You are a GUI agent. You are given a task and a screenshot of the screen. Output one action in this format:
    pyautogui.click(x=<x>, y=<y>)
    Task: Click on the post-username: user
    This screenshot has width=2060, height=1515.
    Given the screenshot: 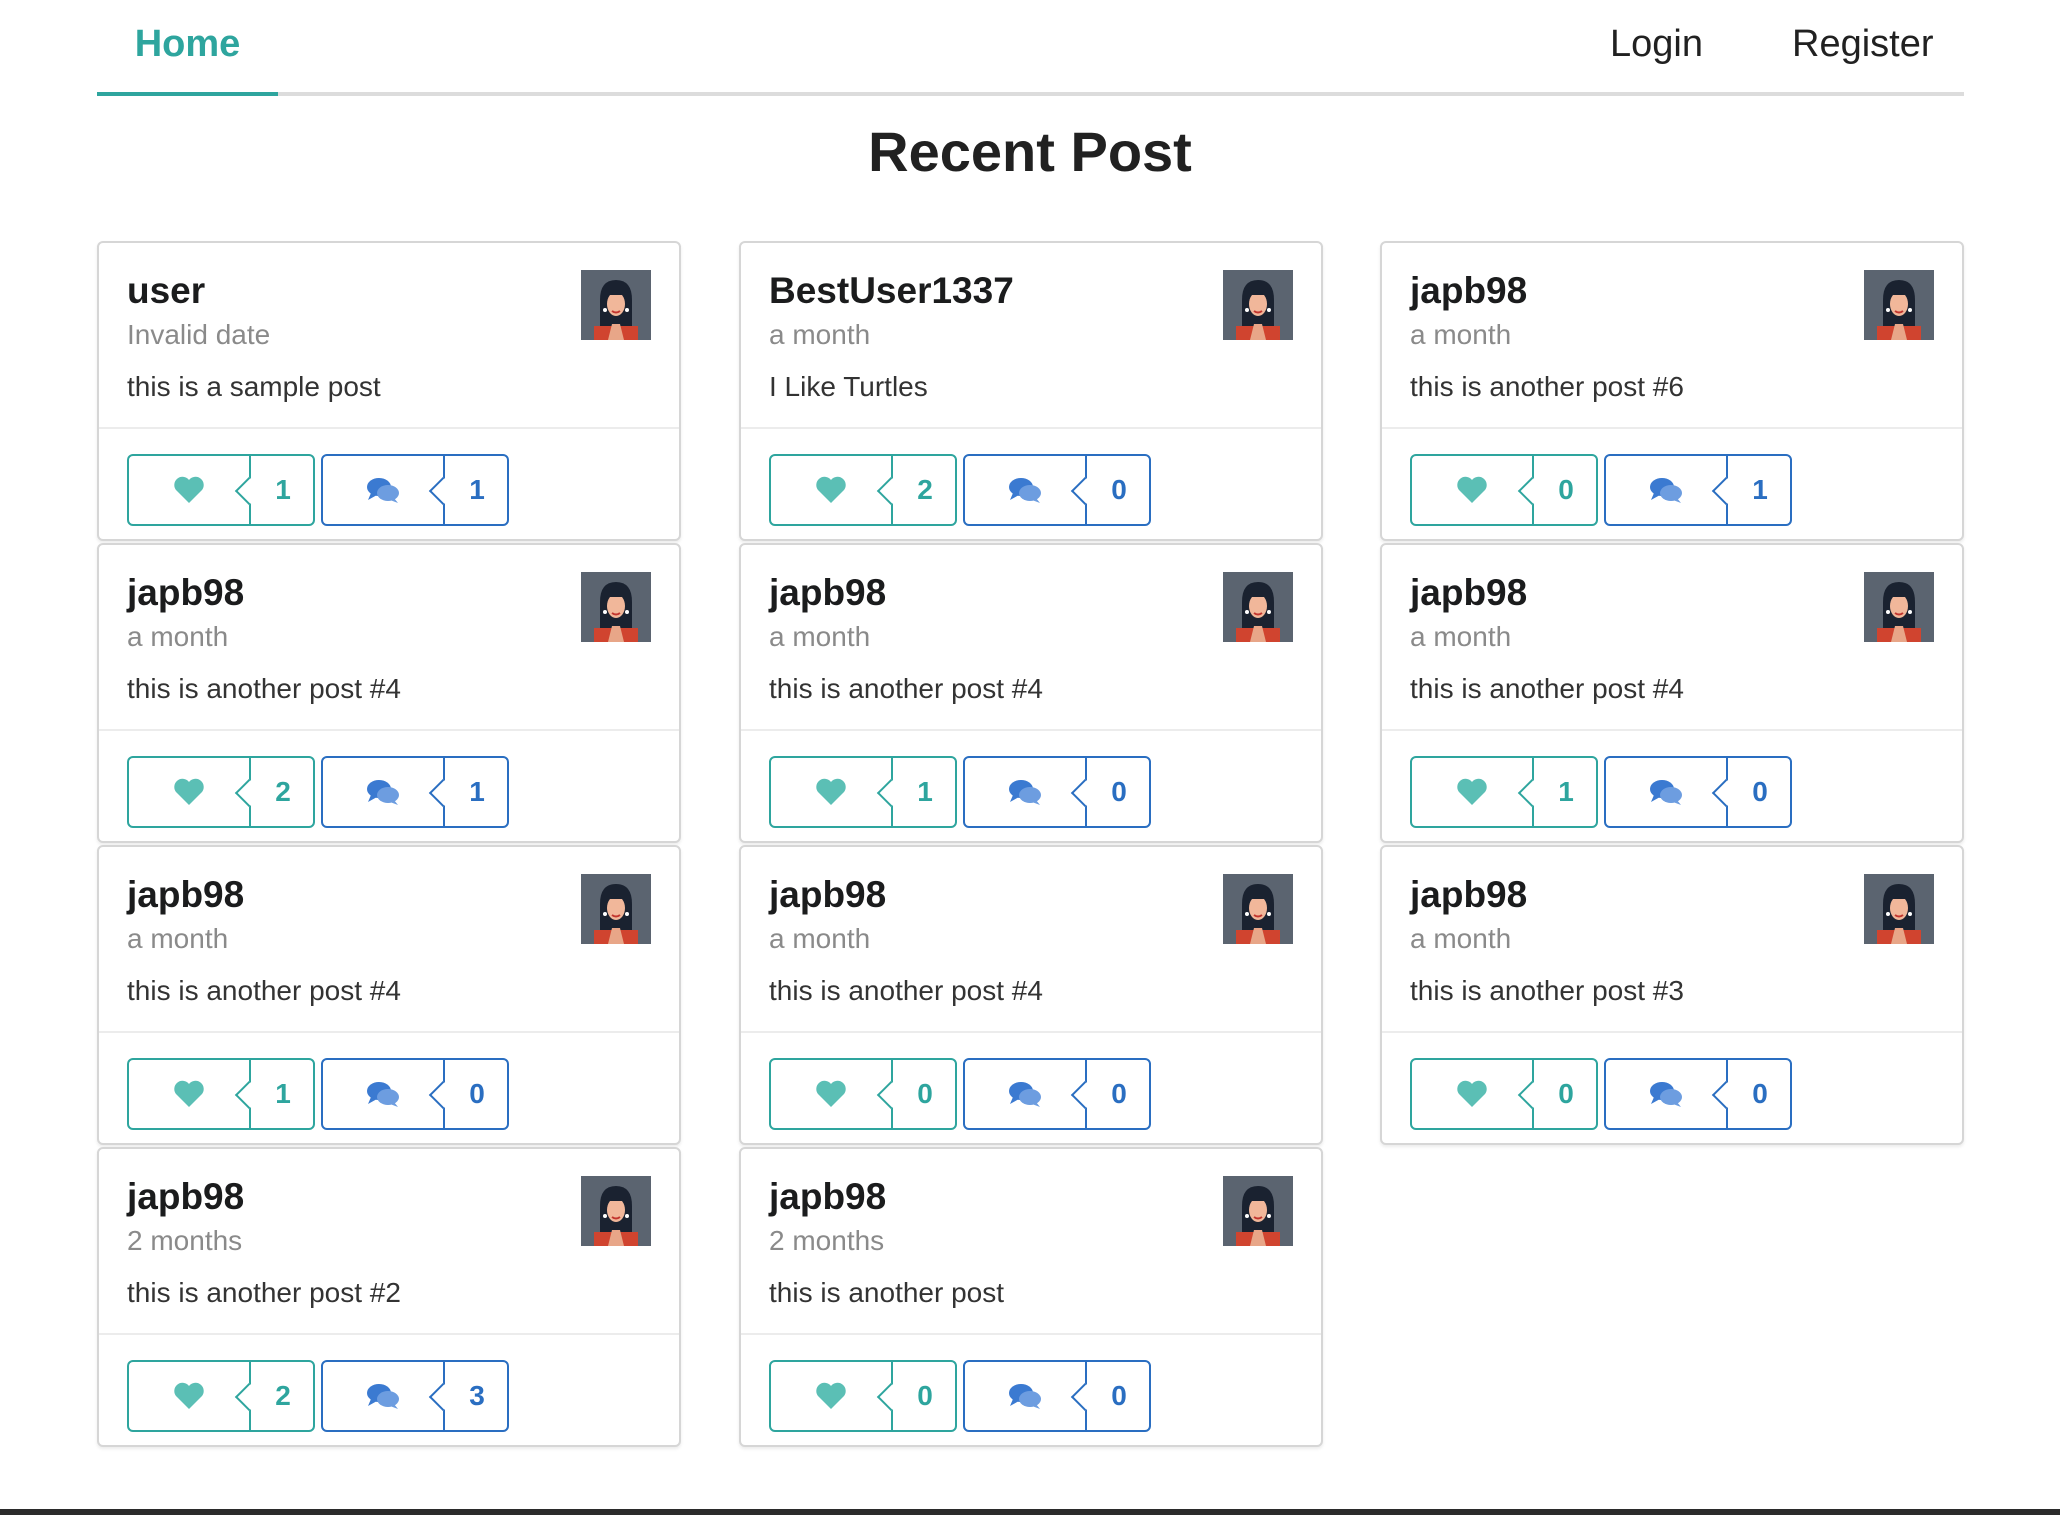 What is the action you would take?
    pyautogui.click(x=389, y=291)
    